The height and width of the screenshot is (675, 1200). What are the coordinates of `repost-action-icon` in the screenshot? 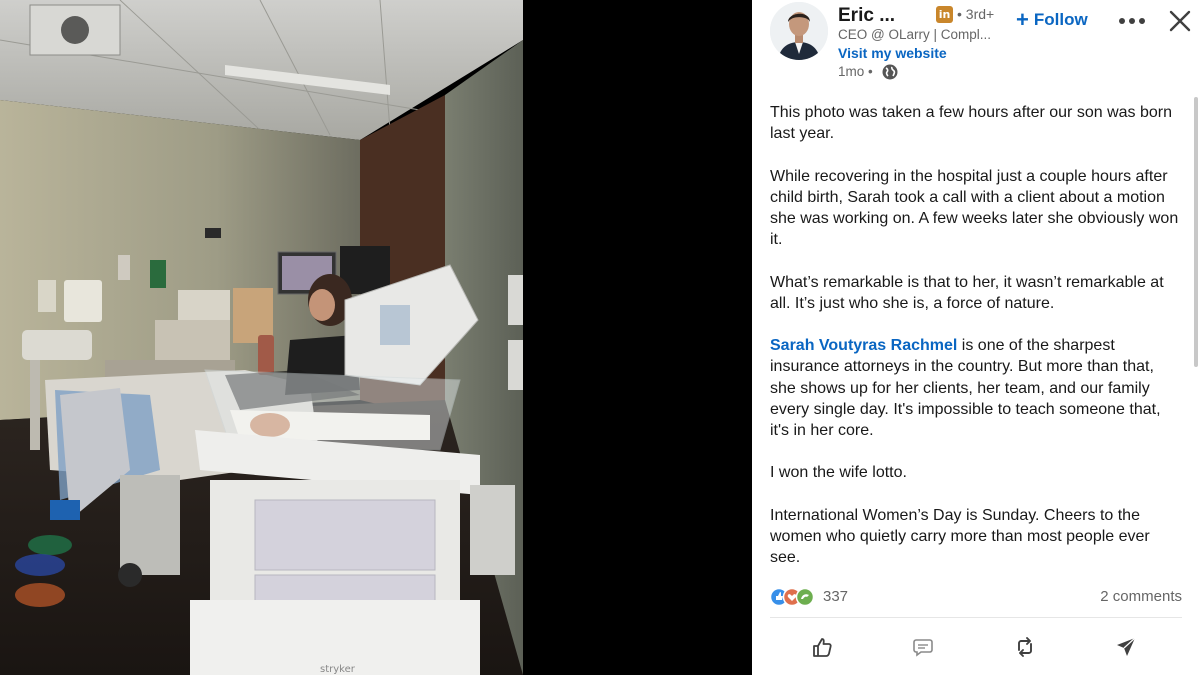 It's located at (1025, 647).